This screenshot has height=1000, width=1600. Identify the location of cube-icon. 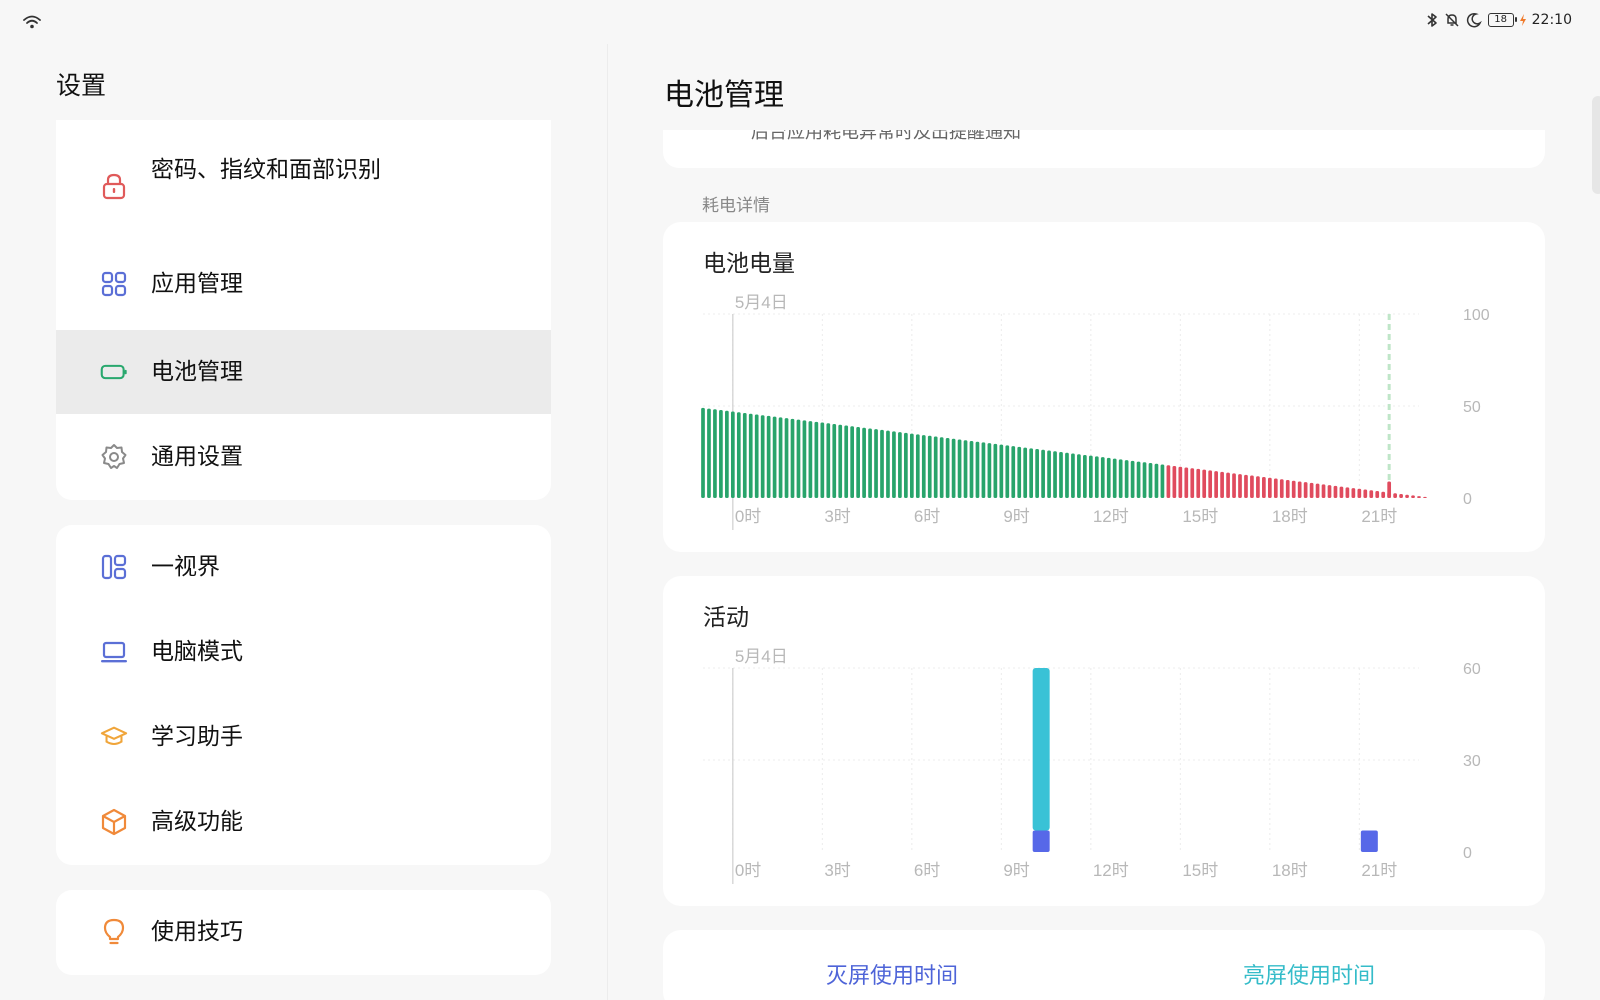
(114, 822).